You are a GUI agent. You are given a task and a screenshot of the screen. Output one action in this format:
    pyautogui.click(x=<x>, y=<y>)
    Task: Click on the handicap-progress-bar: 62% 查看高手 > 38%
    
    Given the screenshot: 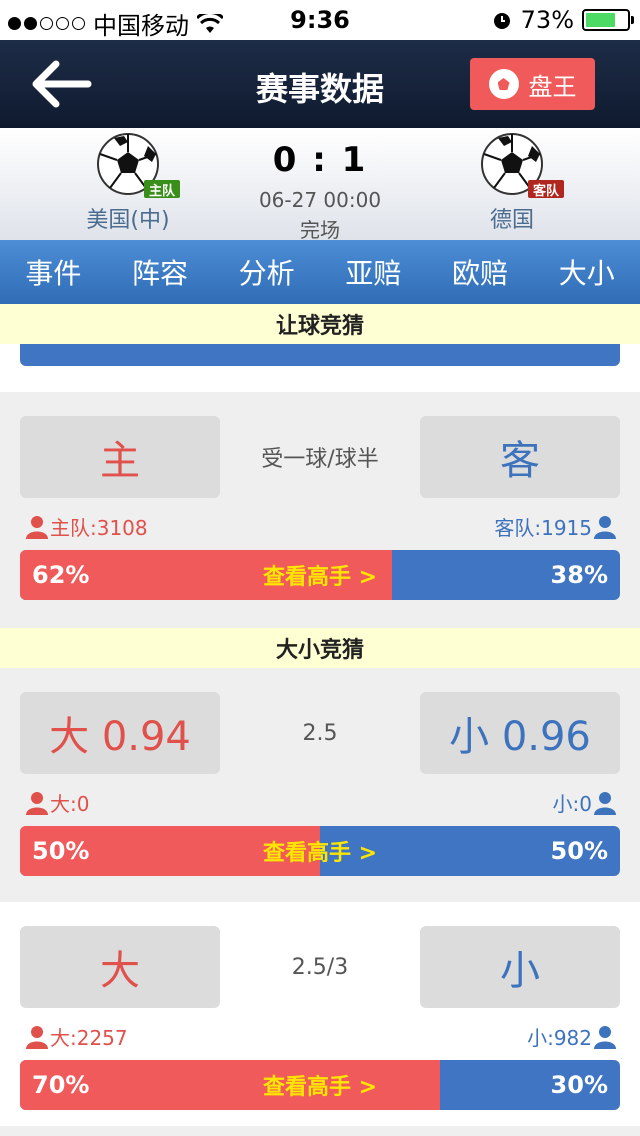 What is the action you would take?
    pyautogui.click(x=320, y=575)
    